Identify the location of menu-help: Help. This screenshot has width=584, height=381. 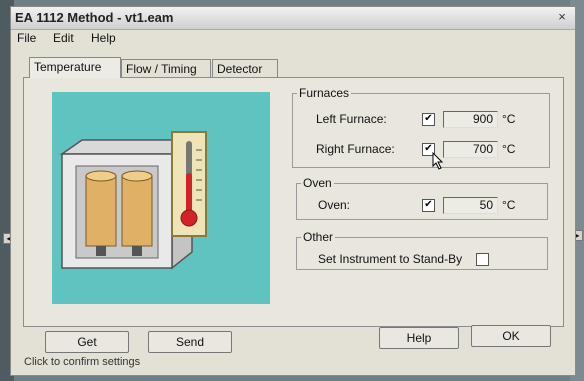
(103, 38).